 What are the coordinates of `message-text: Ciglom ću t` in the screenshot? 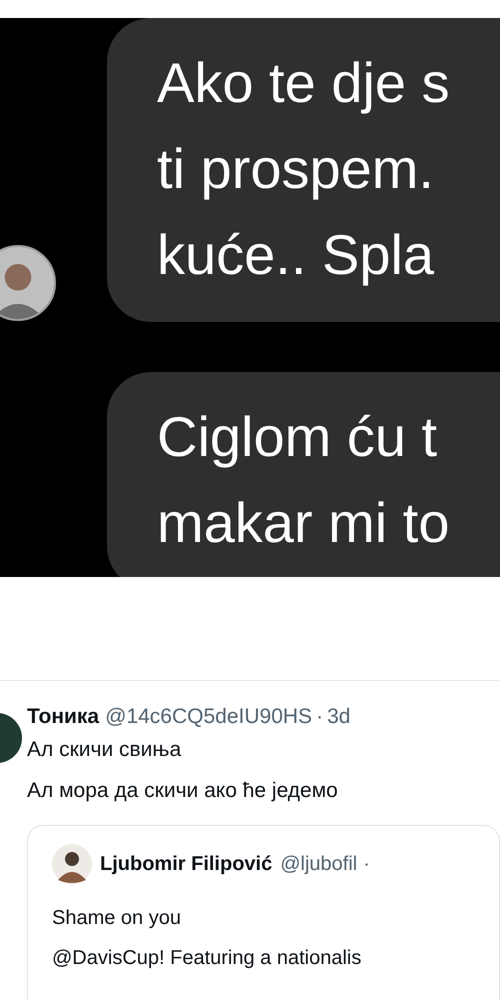 It's located at (297, 437).